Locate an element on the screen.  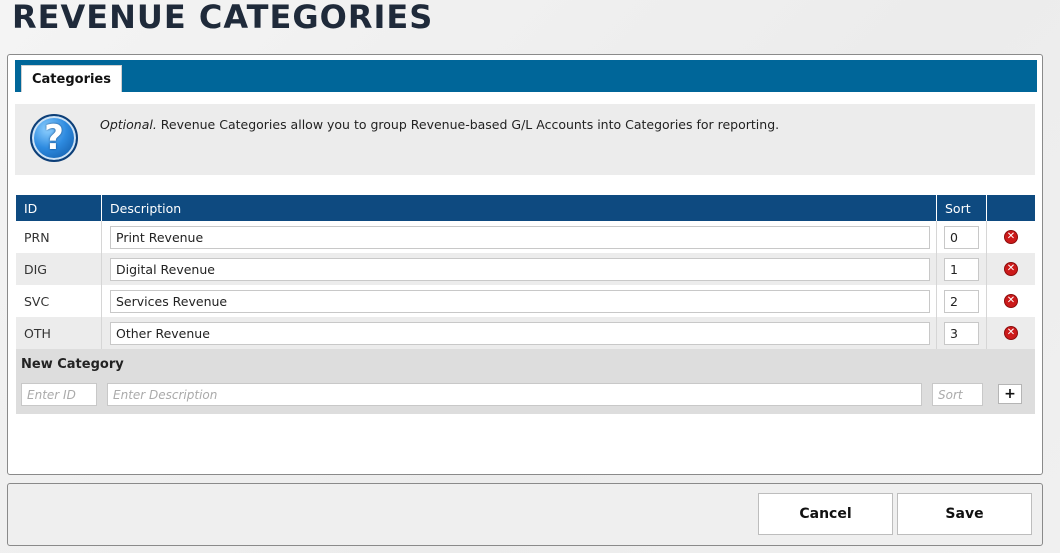
help-question-icon: ? is located at coordinates (54, 138).